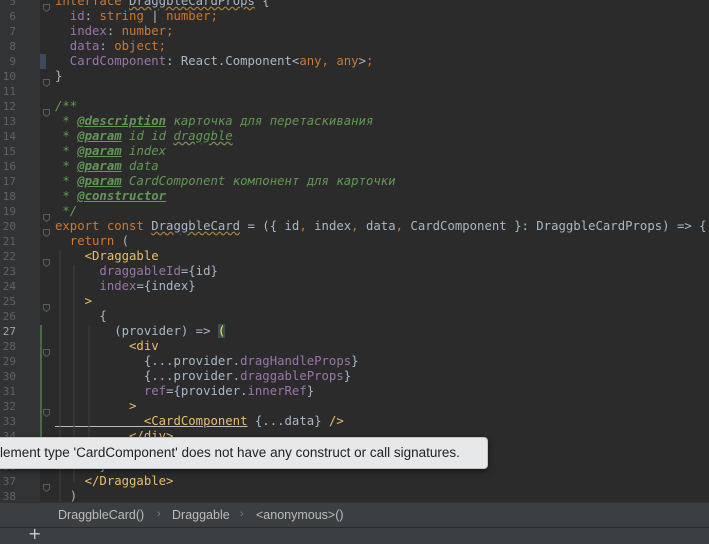  I want to click on line-number: 11, so click(9, 91).